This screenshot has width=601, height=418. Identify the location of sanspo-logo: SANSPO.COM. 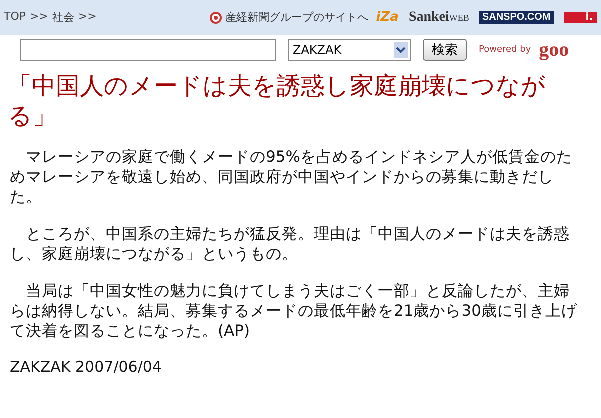
(516, 17).